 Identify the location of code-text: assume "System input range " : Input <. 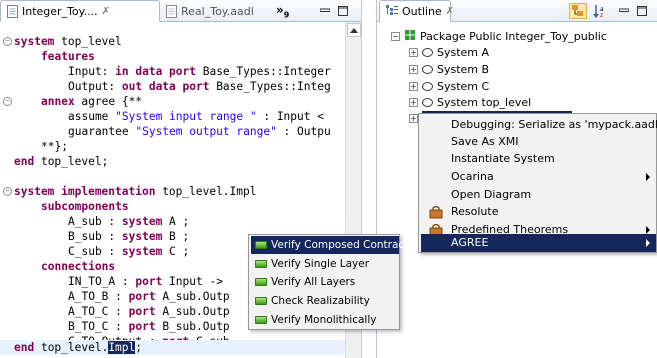
(196, 116).